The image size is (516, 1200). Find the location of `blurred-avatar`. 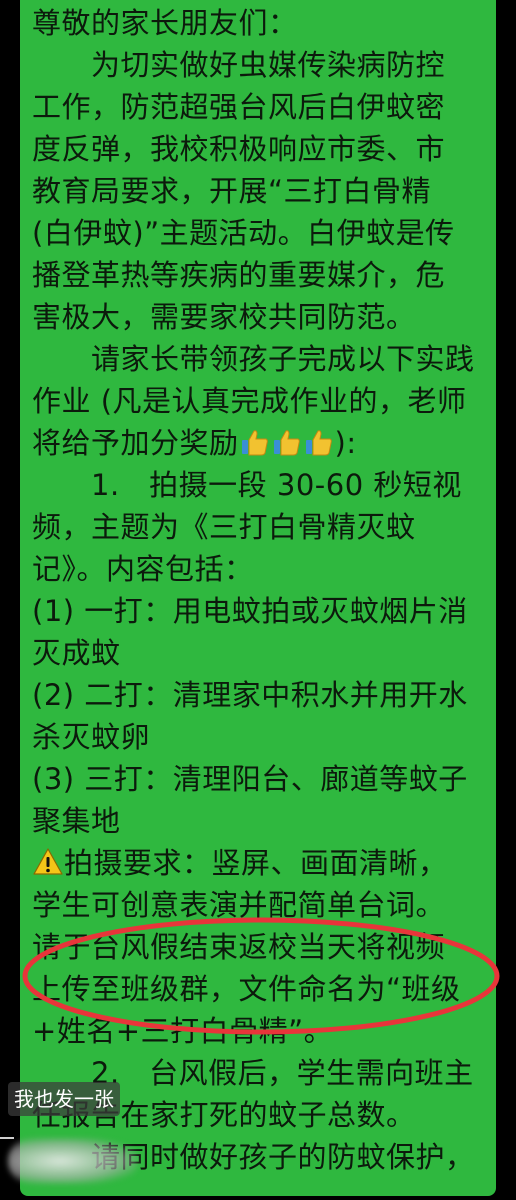

blurred-avatar is located at coordinates (73, 1161).